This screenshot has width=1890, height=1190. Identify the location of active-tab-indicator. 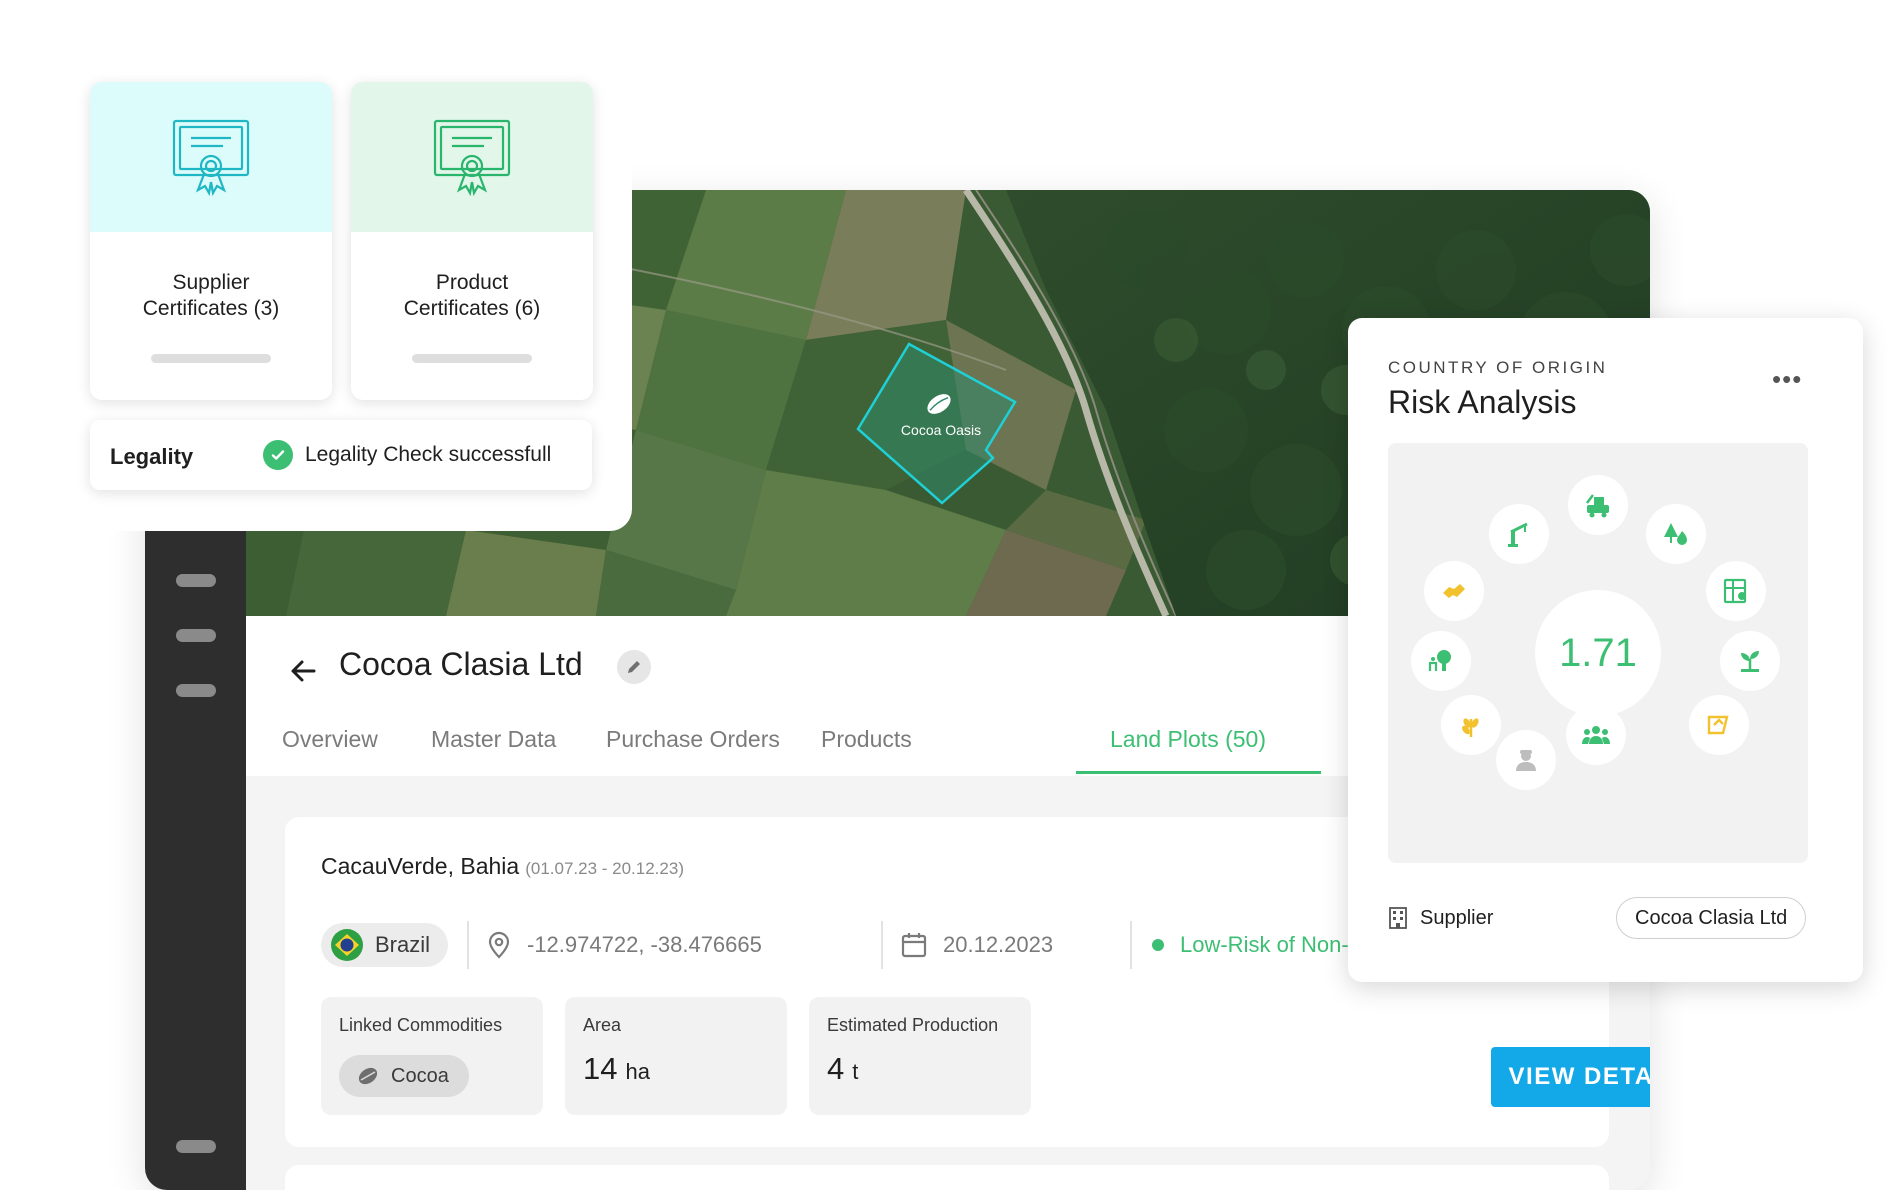
(1198, 772).